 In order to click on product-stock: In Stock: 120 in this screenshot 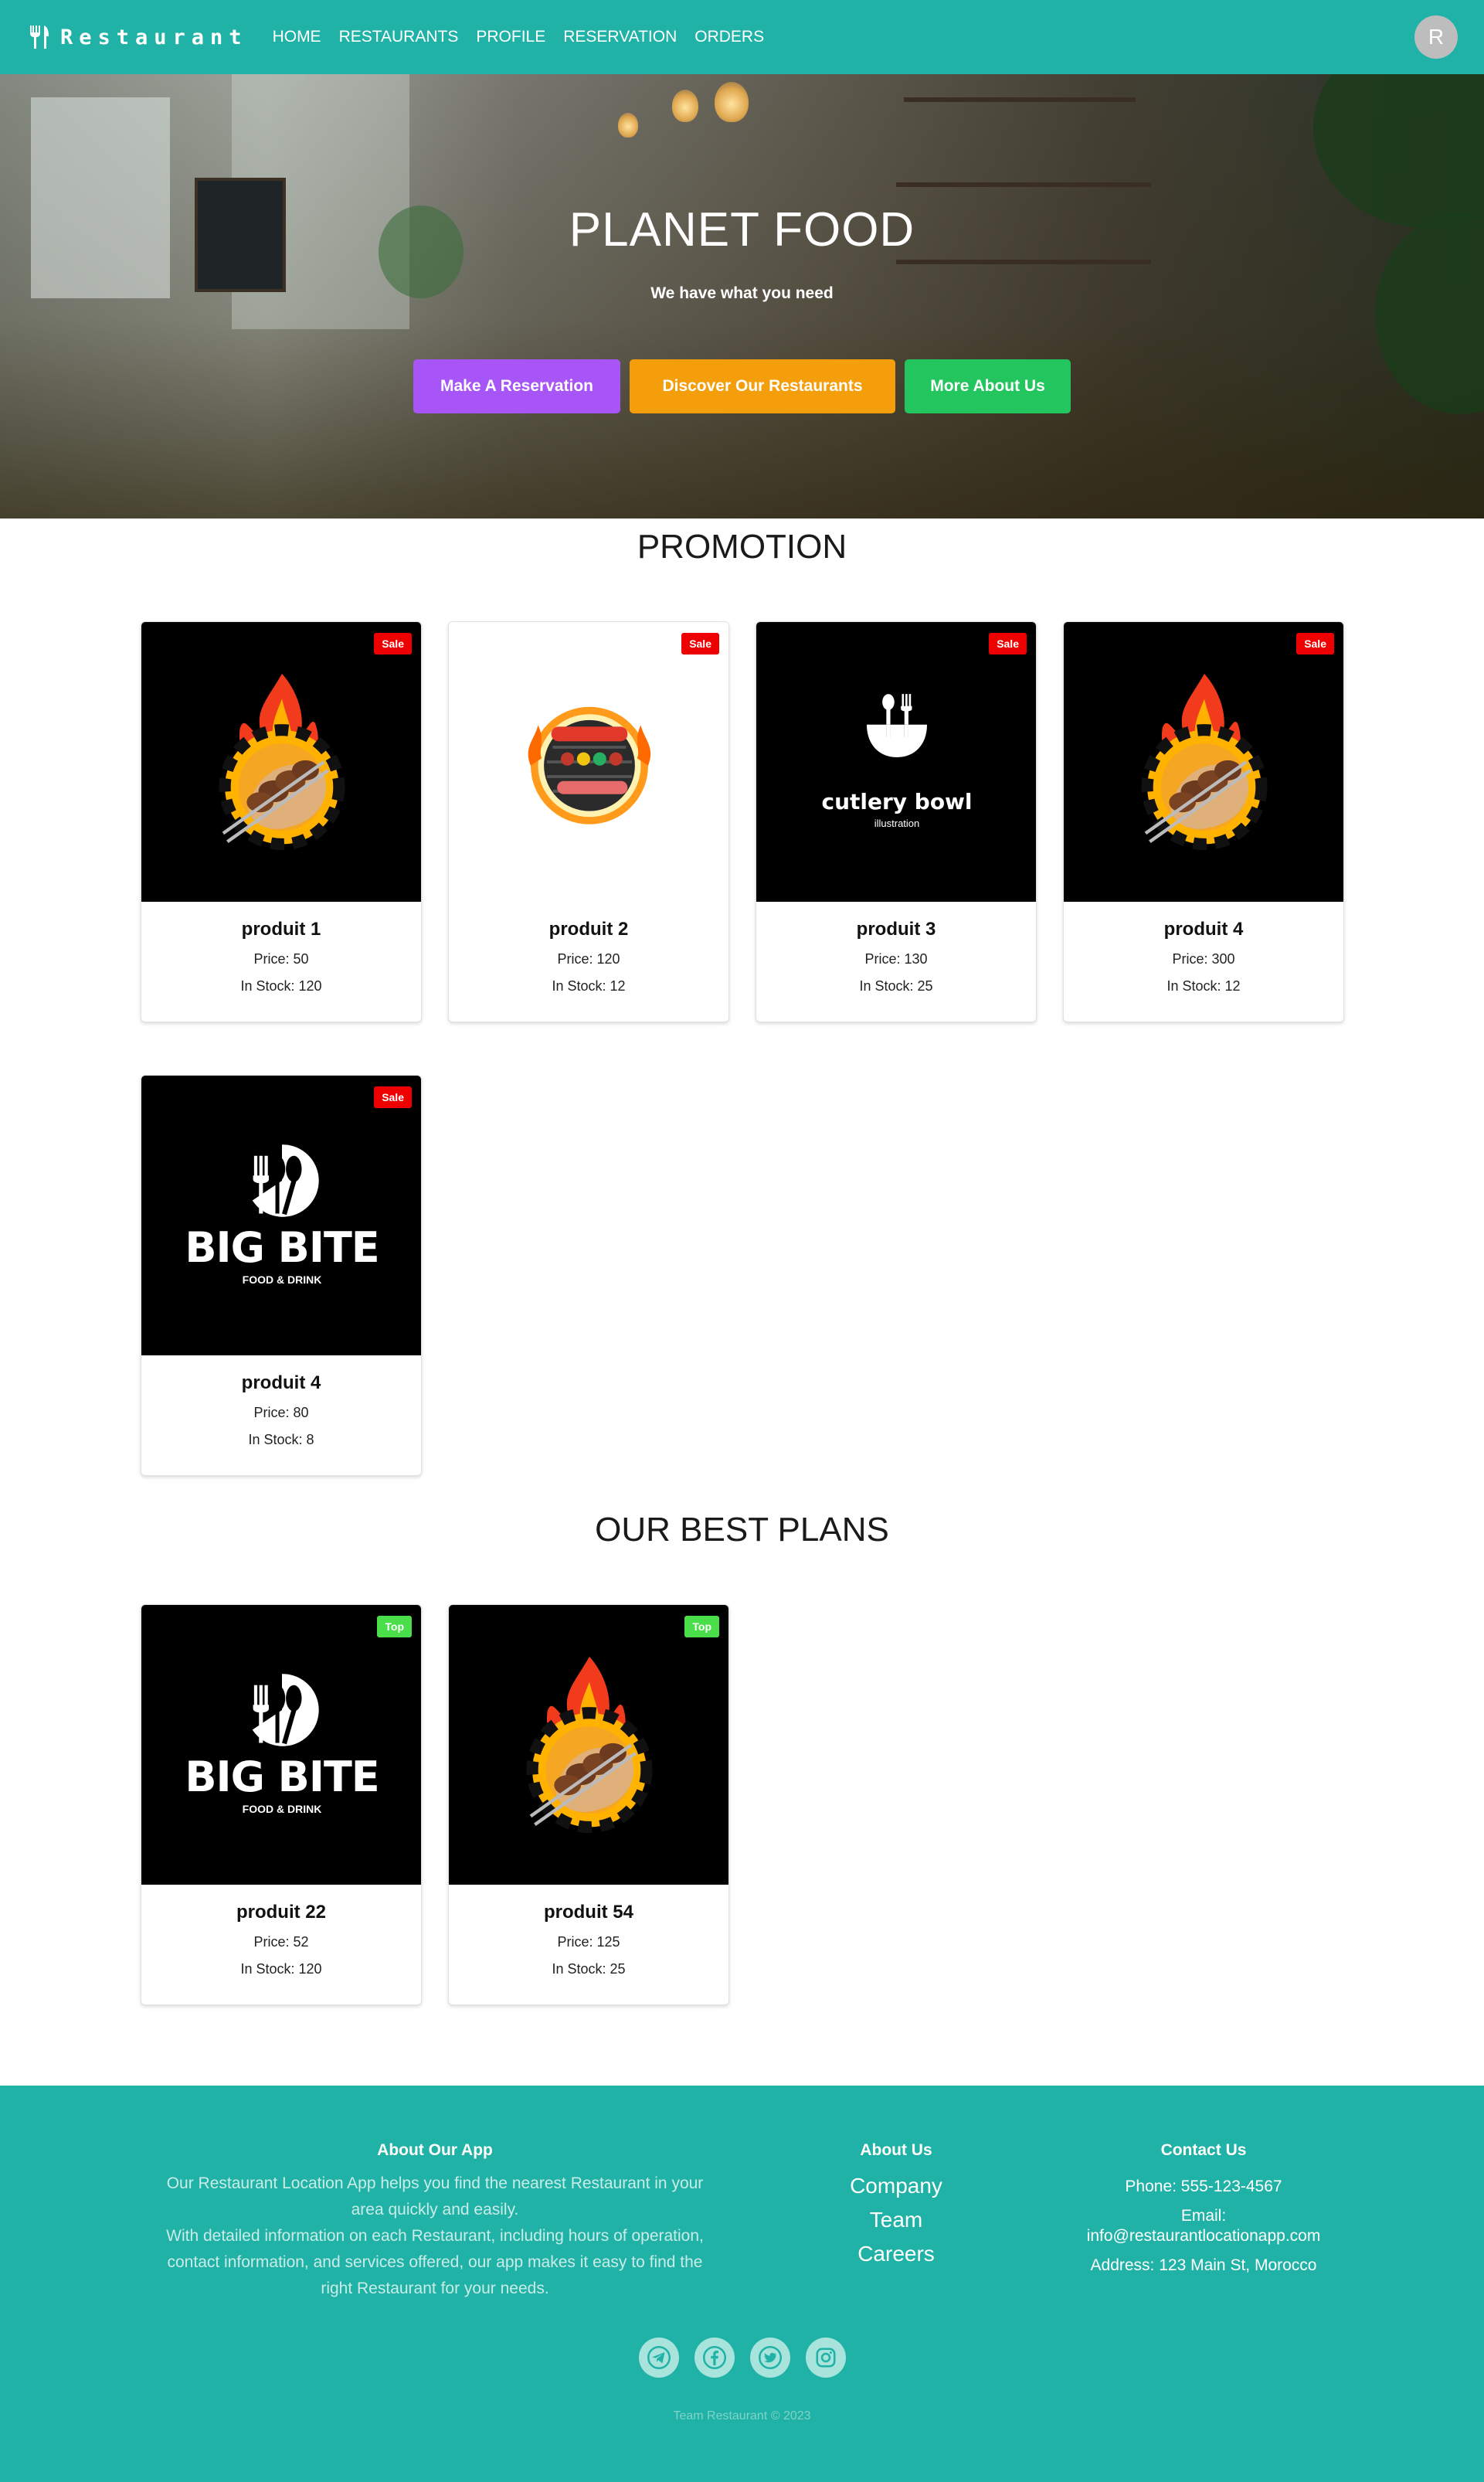, I will do `click(281, 986)`.